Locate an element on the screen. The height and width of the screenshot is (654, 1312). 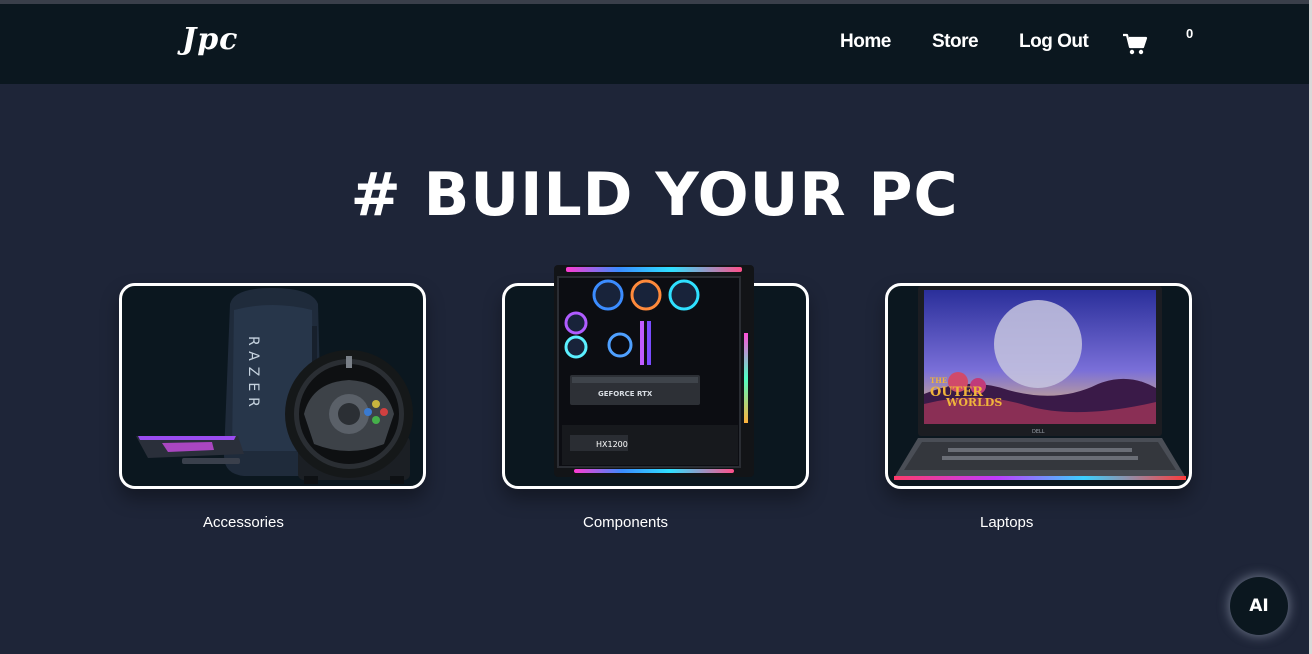
game-title-line1: THE is located at coordinates (938, 380).